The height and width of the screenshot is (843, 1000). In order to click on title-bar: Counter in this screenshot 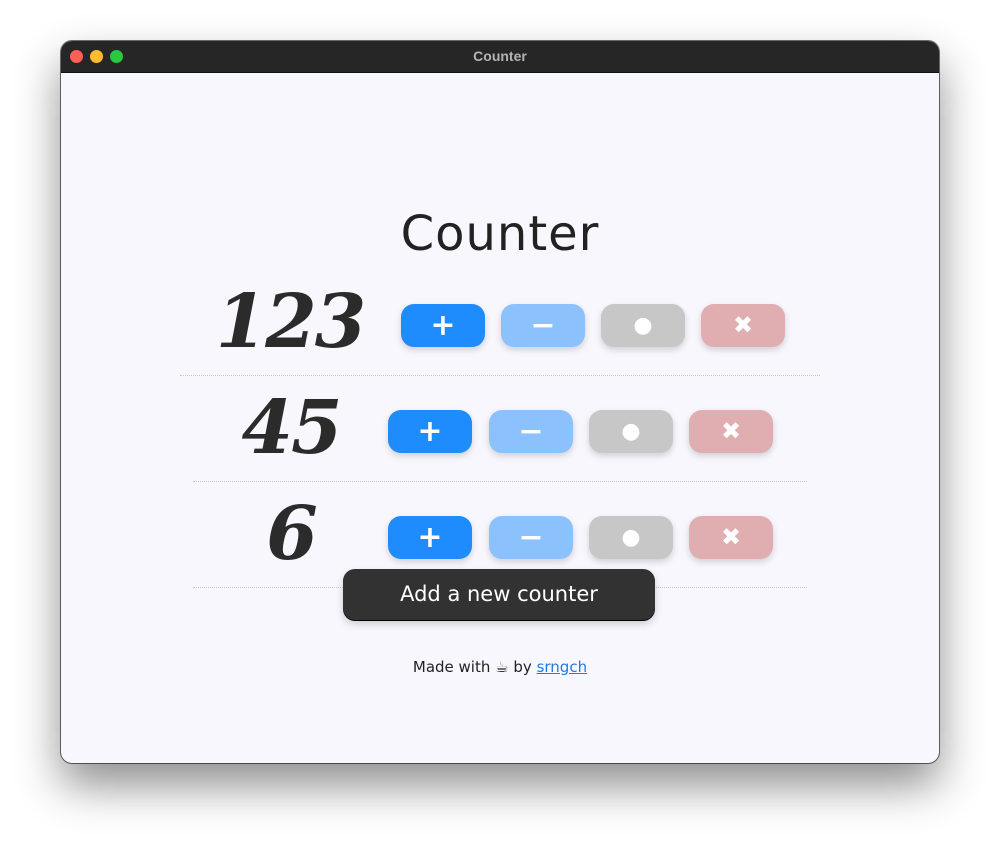, I will do `click(500, 57)`.